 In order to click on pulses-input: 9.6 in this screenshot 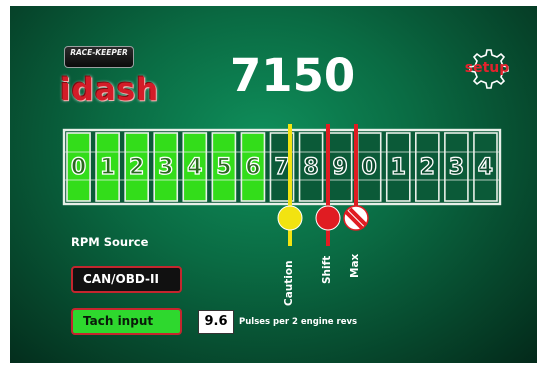, I will do `click(216, 322)`.